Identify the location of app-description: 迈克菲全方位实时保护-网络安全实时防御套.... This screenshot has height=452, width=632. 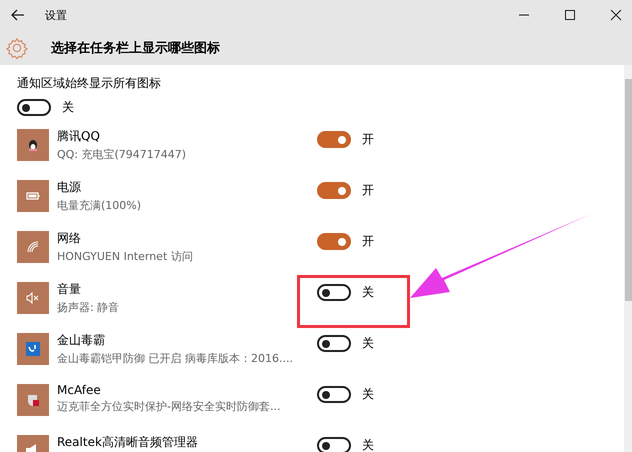
(169, 406).